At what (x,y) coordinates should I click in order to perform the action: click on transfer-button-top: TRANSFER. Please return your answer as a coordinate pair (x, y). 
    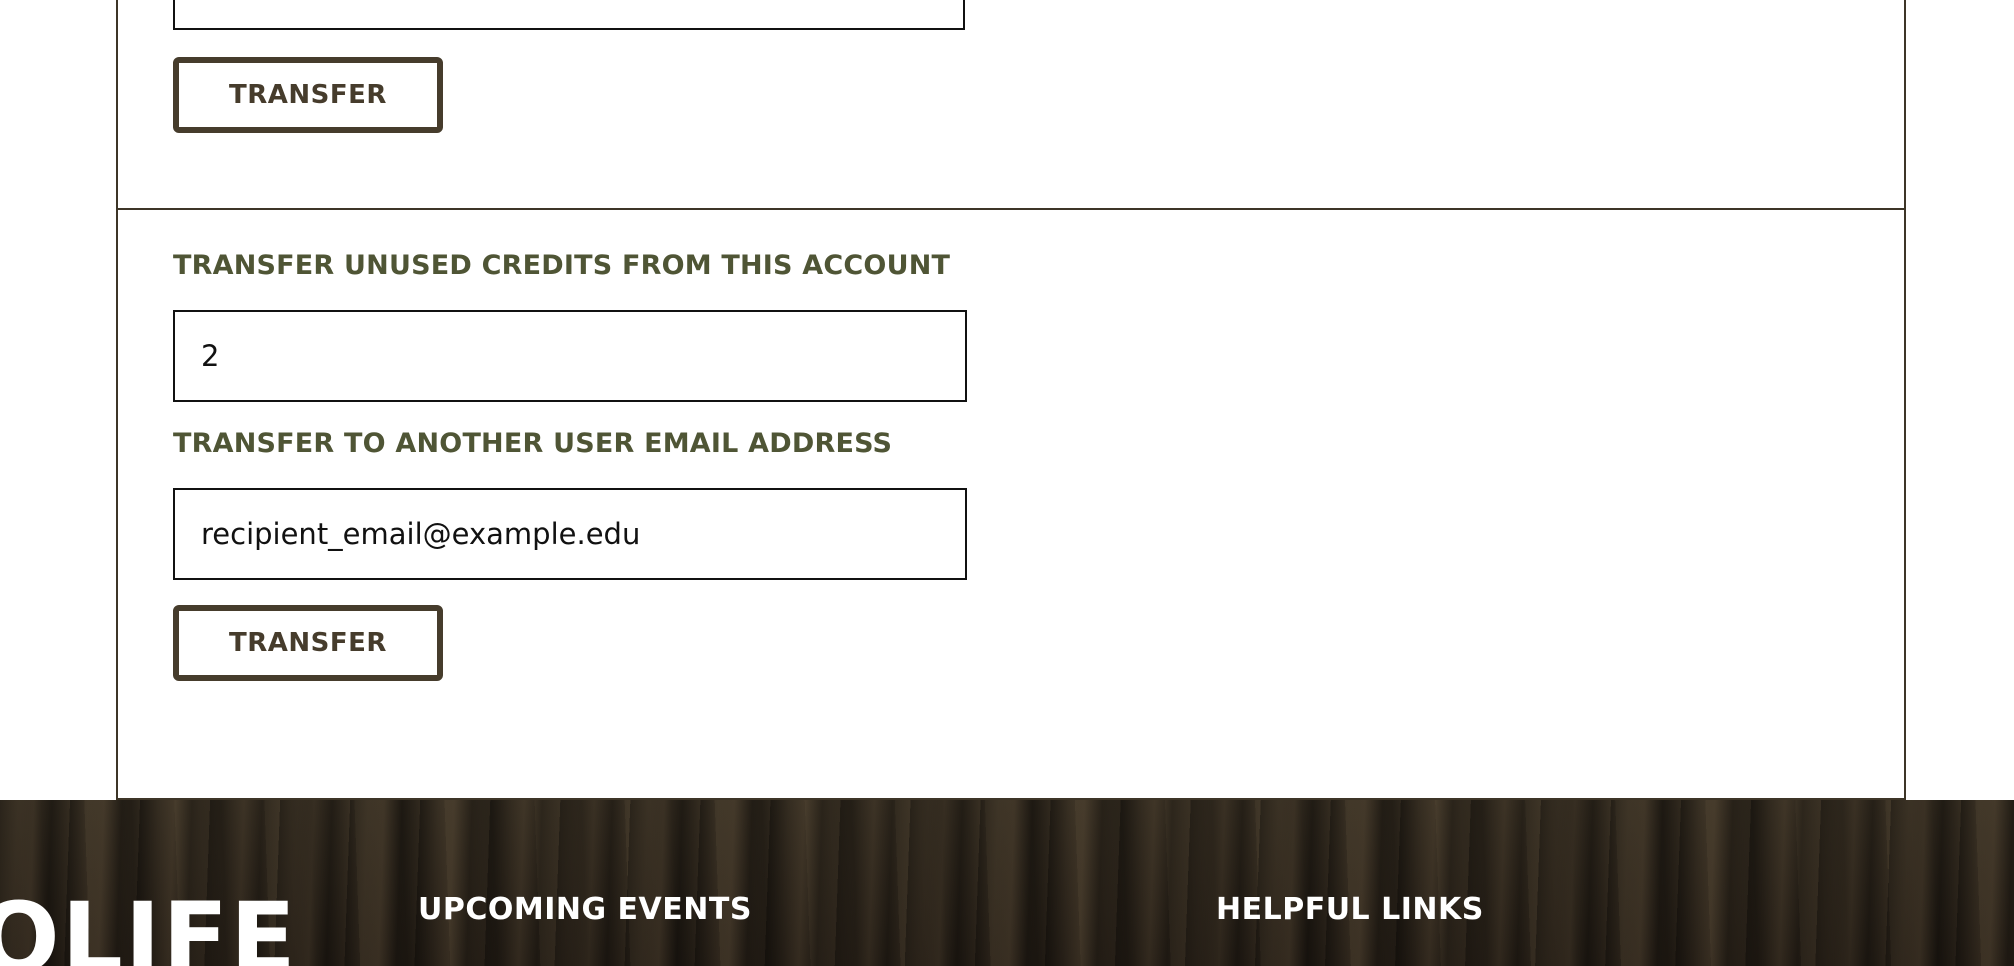
    Looking at the image, I should click on (308, 95).